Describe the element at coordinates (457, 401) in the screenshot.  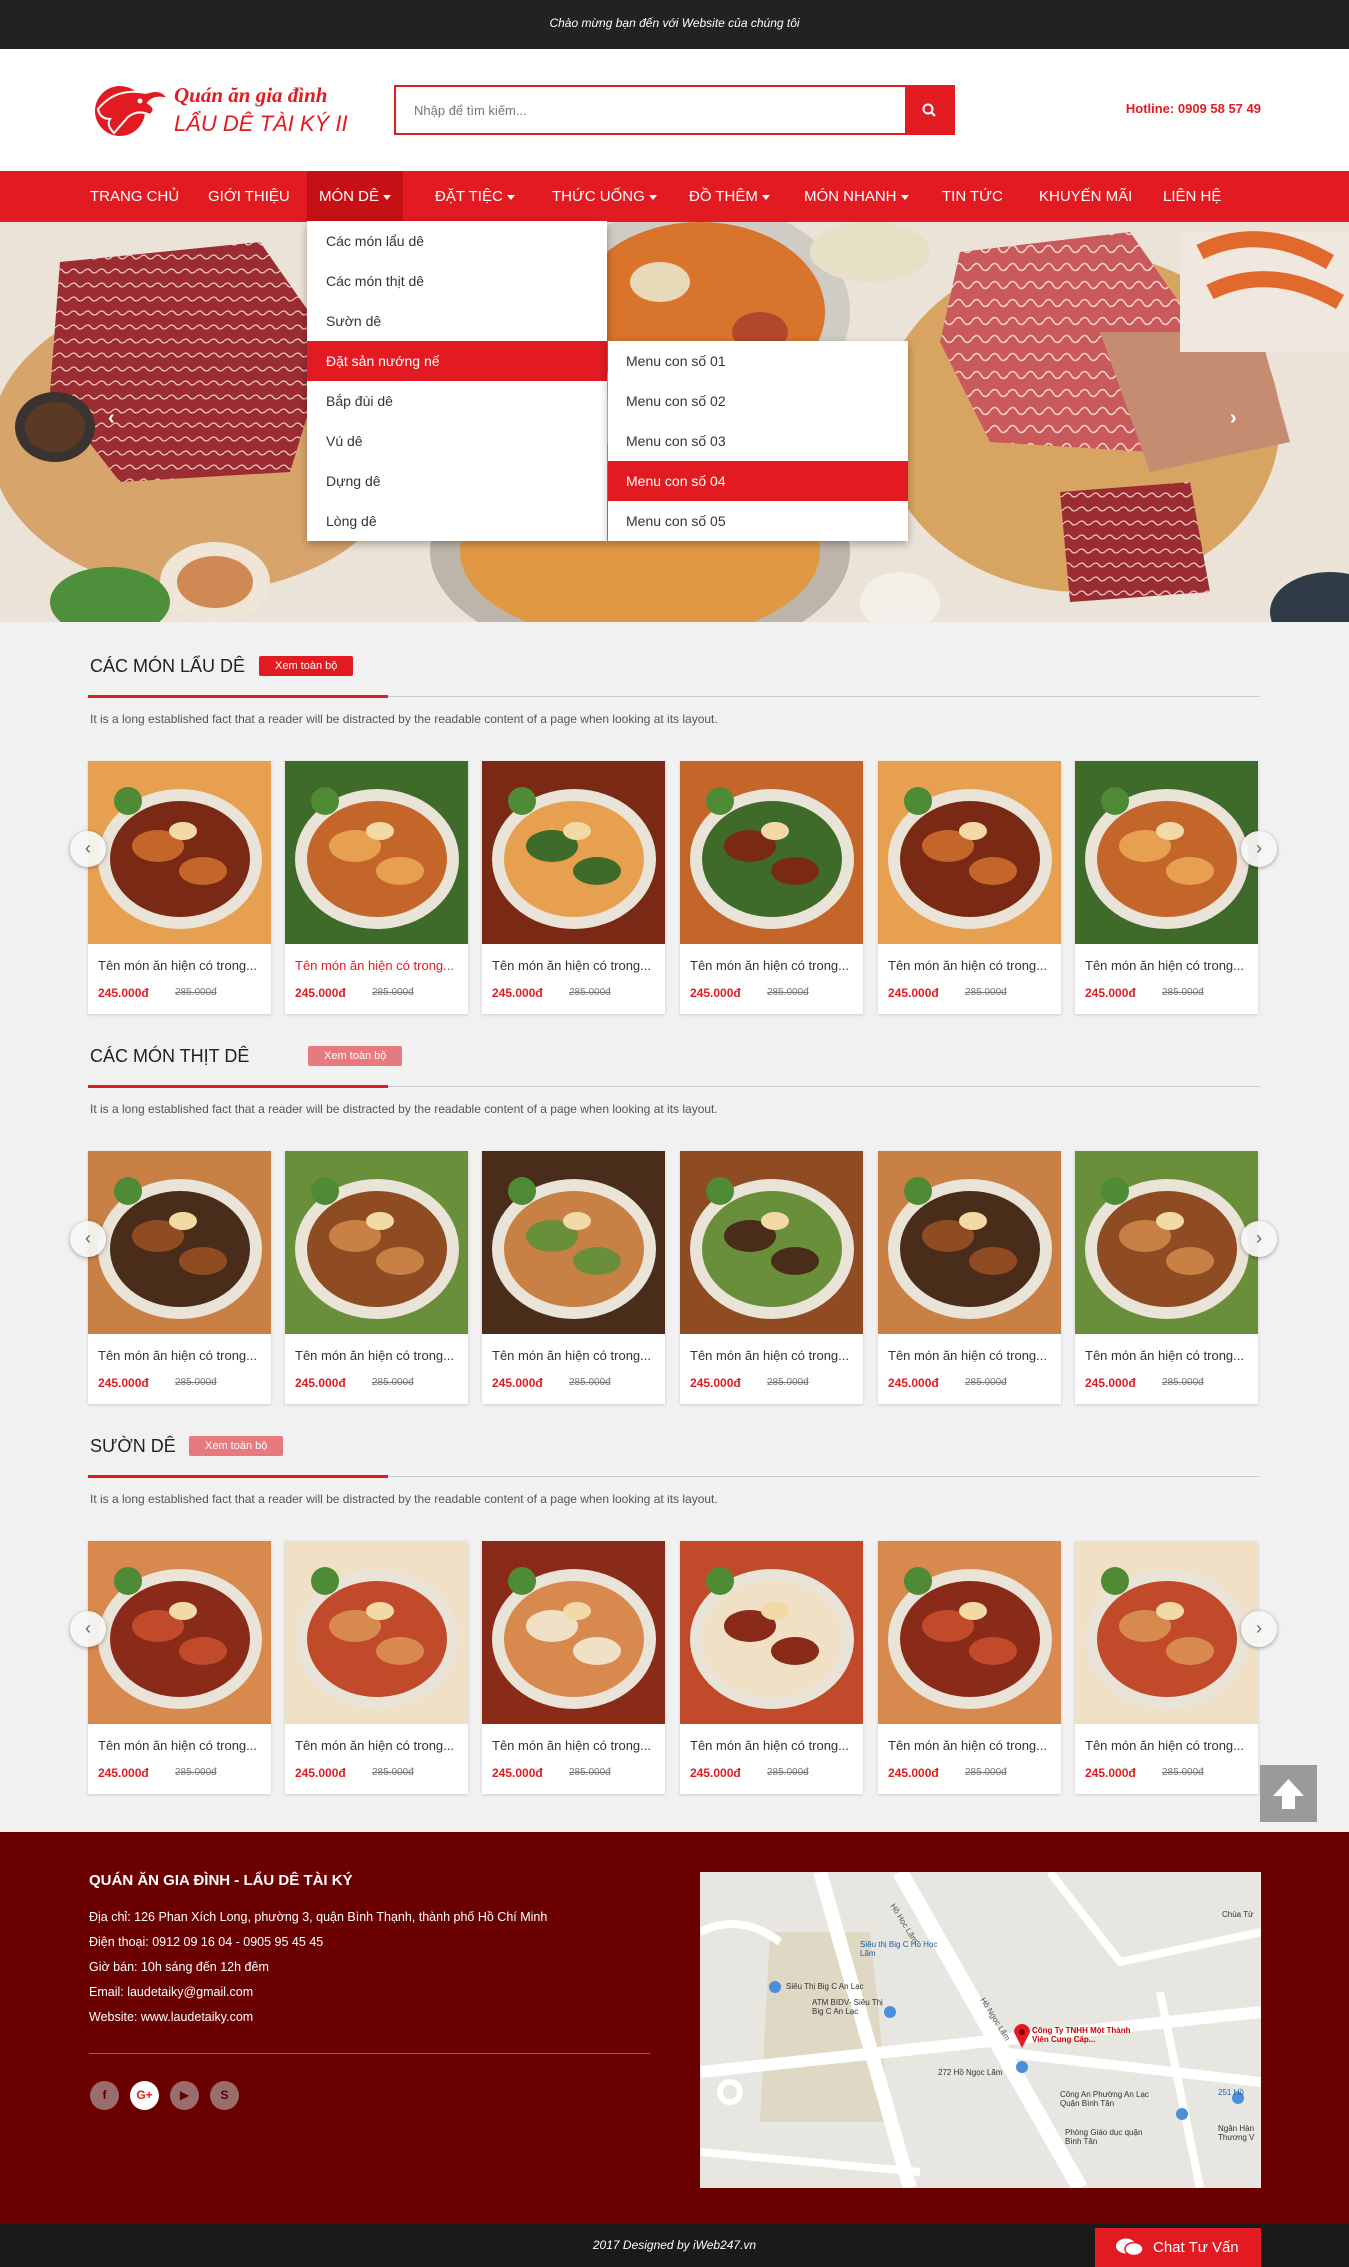
I see `dropdown-item: Bắp đùi dê` at that location.